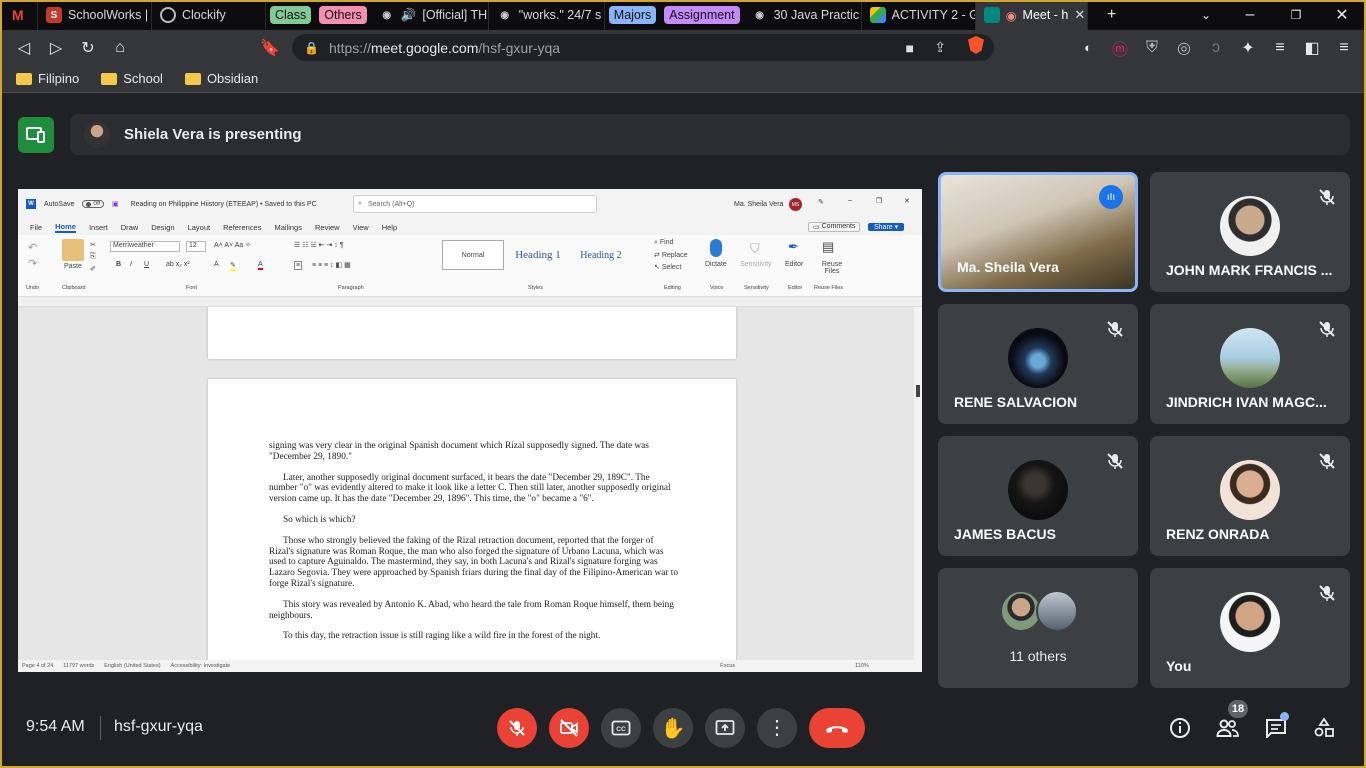 Image resolution: width=1366 pixels, height=768 pixels. Describe the element at coordinates (918, 483) in the screenshot. I see `word-scrollbar` at that location.